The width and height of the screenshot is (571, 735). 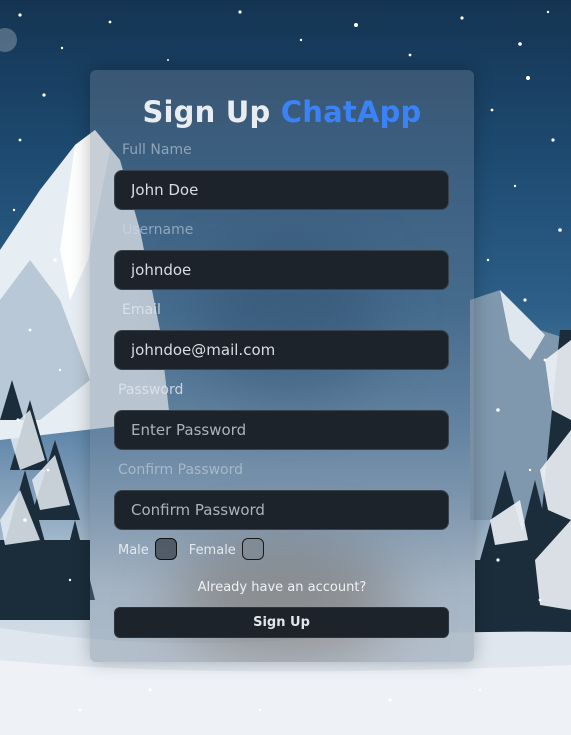 What do you see at coordinates (8, 40) in the screenshot?
I see `bokeh-light` at bounding box center [8, 40].